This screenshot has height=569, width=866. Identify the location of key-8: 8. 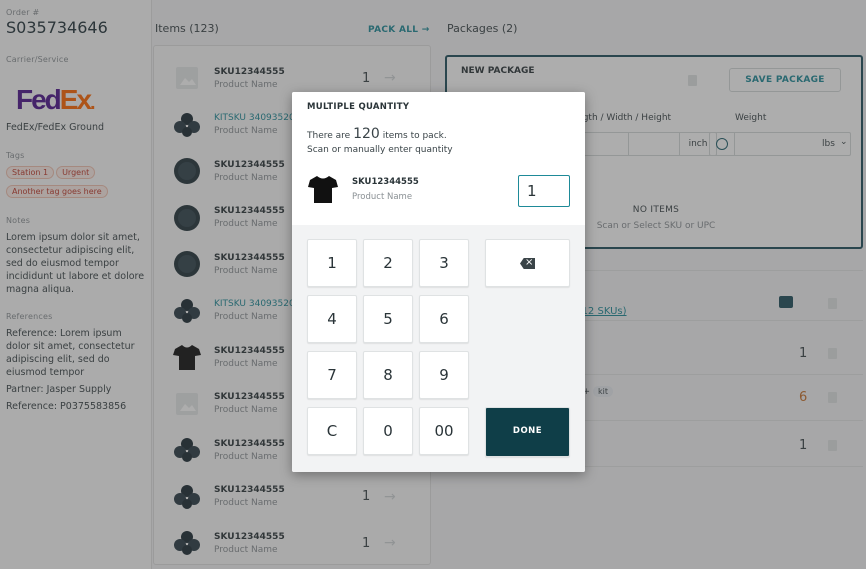
(388, 375).